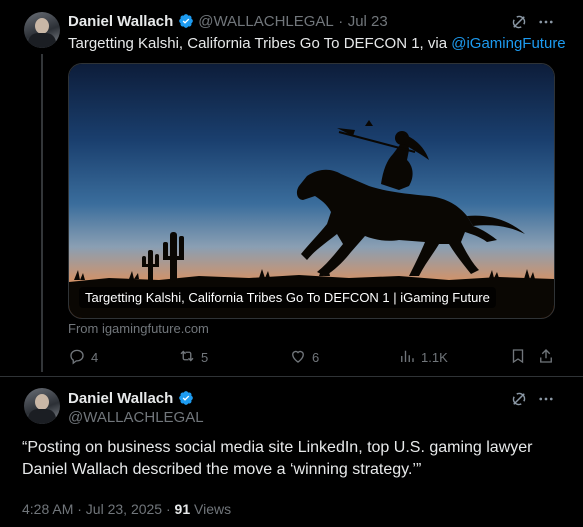 The image size is (583, 527). I want to click on thread-connector-line, so click(42, 213).